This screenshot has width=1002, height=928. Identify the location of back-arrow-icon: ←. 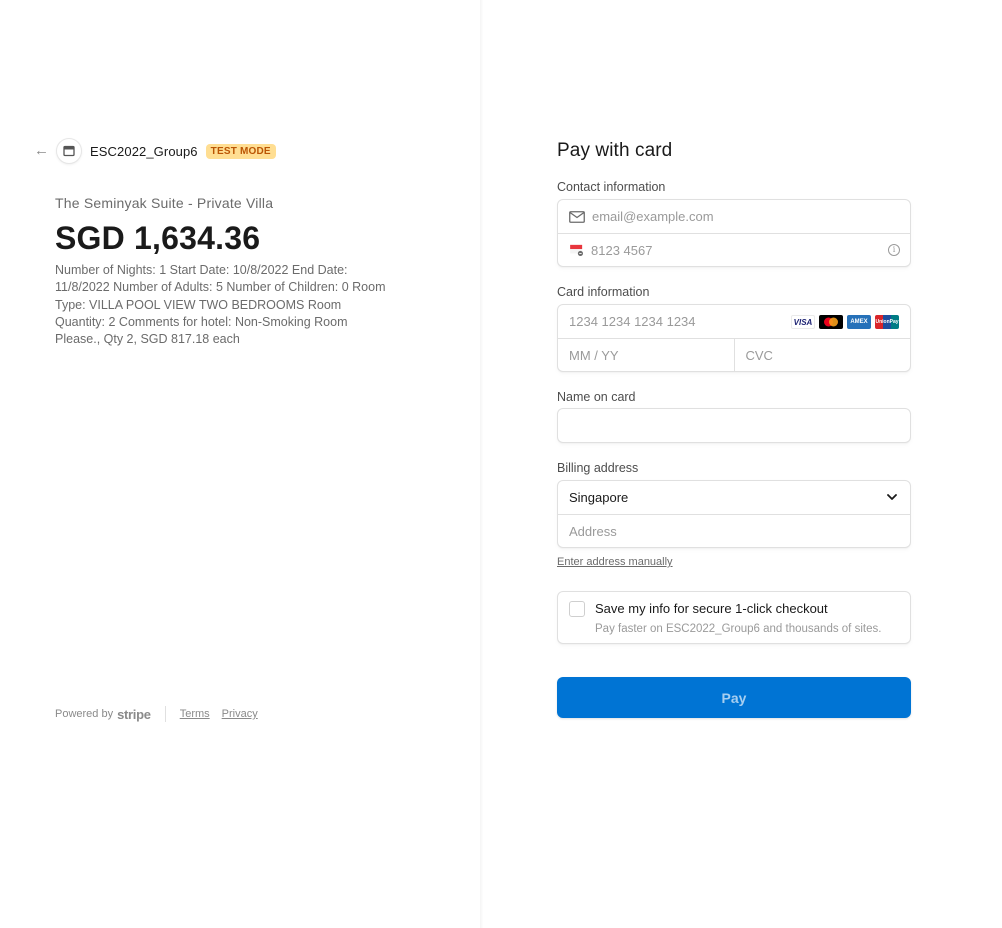
(42, 151).